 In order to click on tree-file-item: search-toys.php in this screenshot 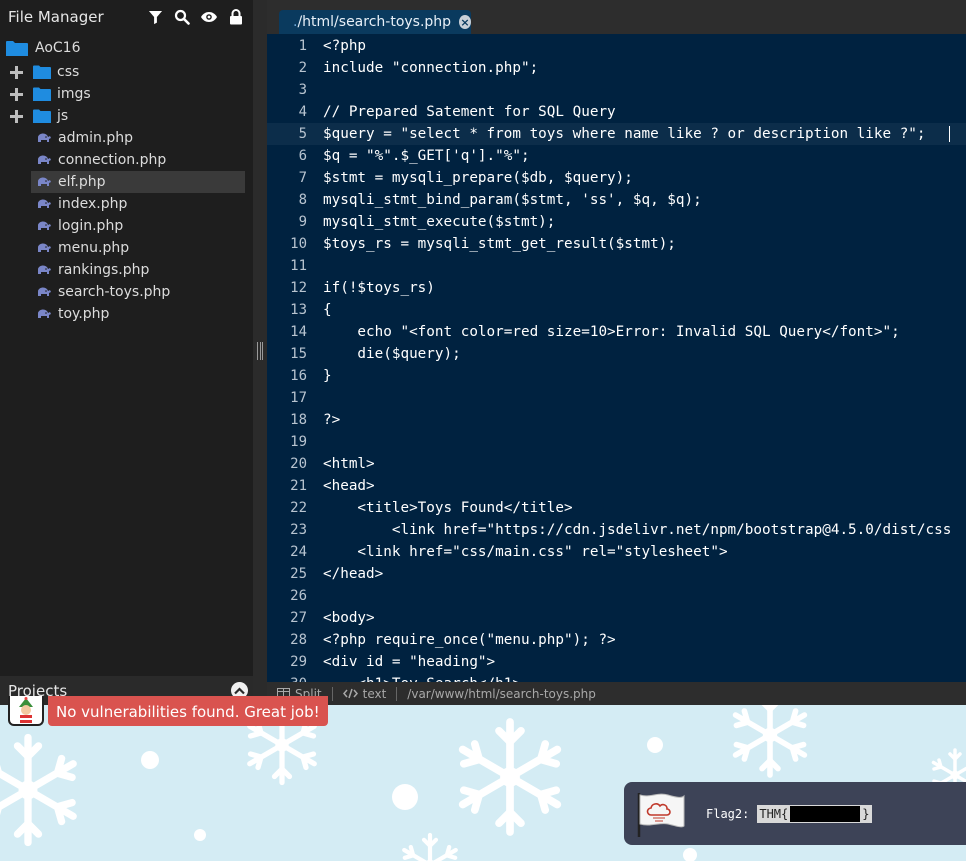, I will do `click(138, 292)`.